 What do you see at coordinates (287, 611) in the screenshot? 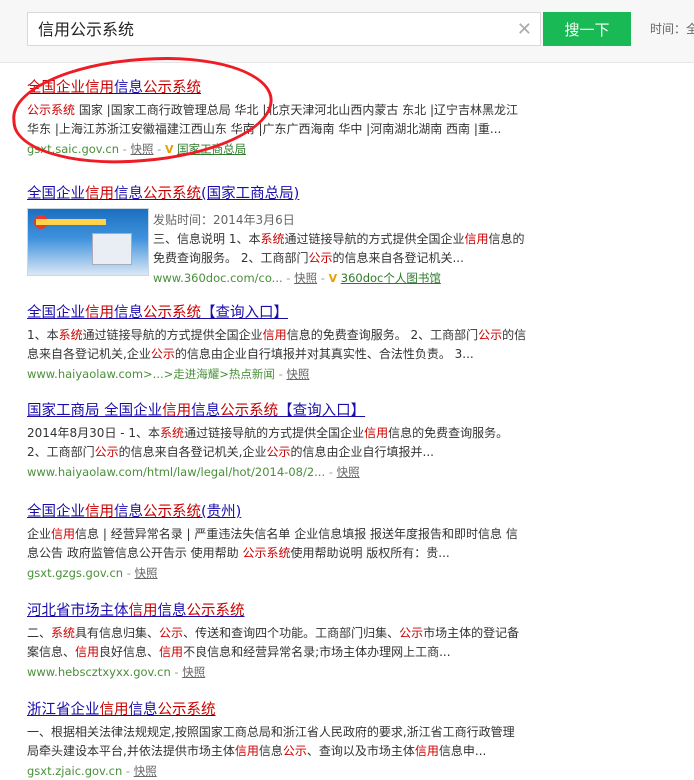
I see `result-title: 河北省市场主体信用信息公示系统` at bounding box center [287, 611].